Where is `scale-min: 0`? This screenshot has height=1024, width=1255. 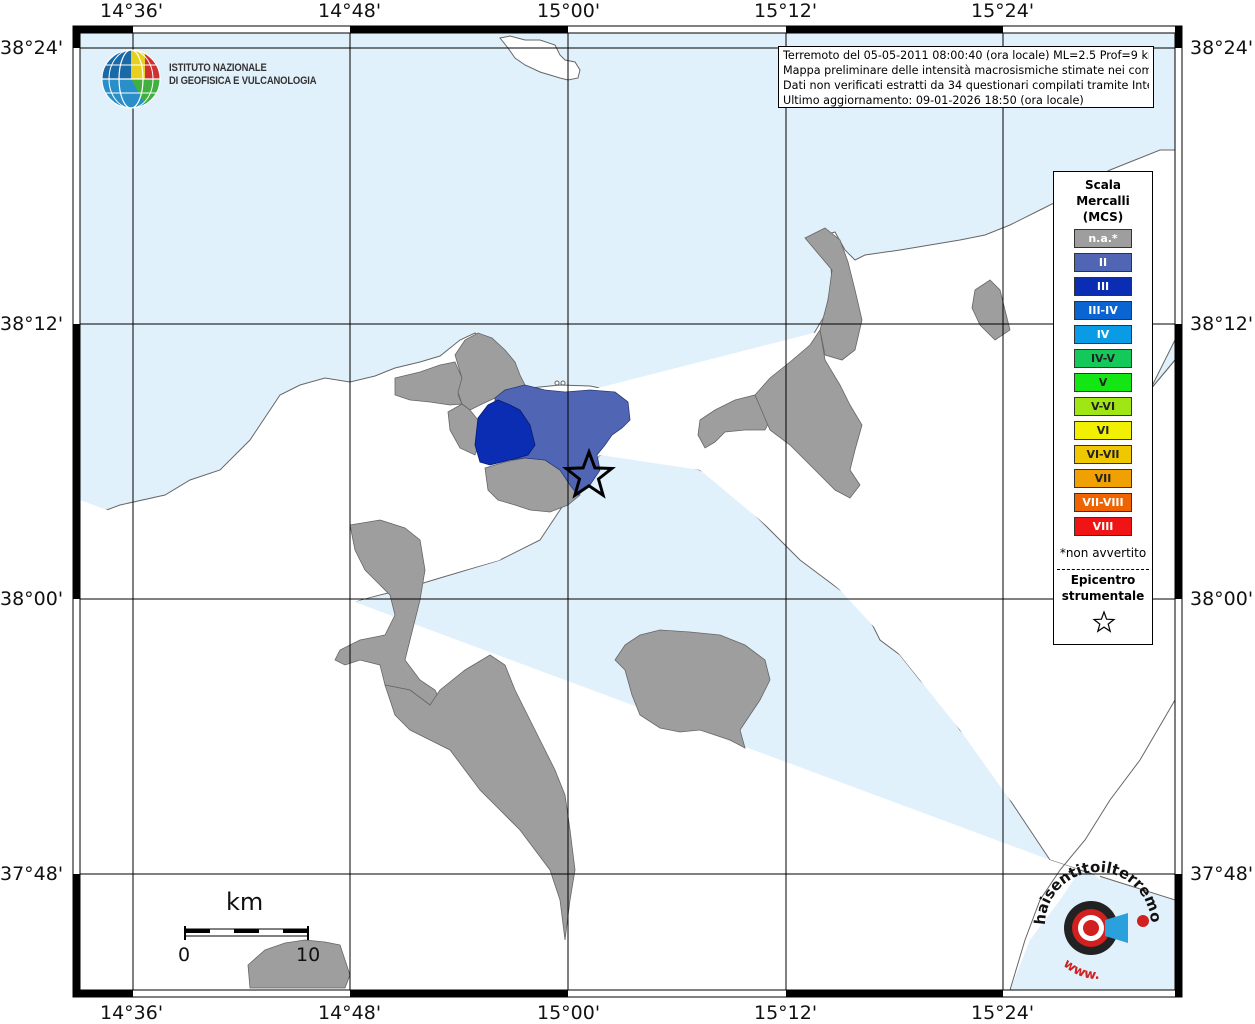
scale-min: 0 is located at coordinates (184, 955).